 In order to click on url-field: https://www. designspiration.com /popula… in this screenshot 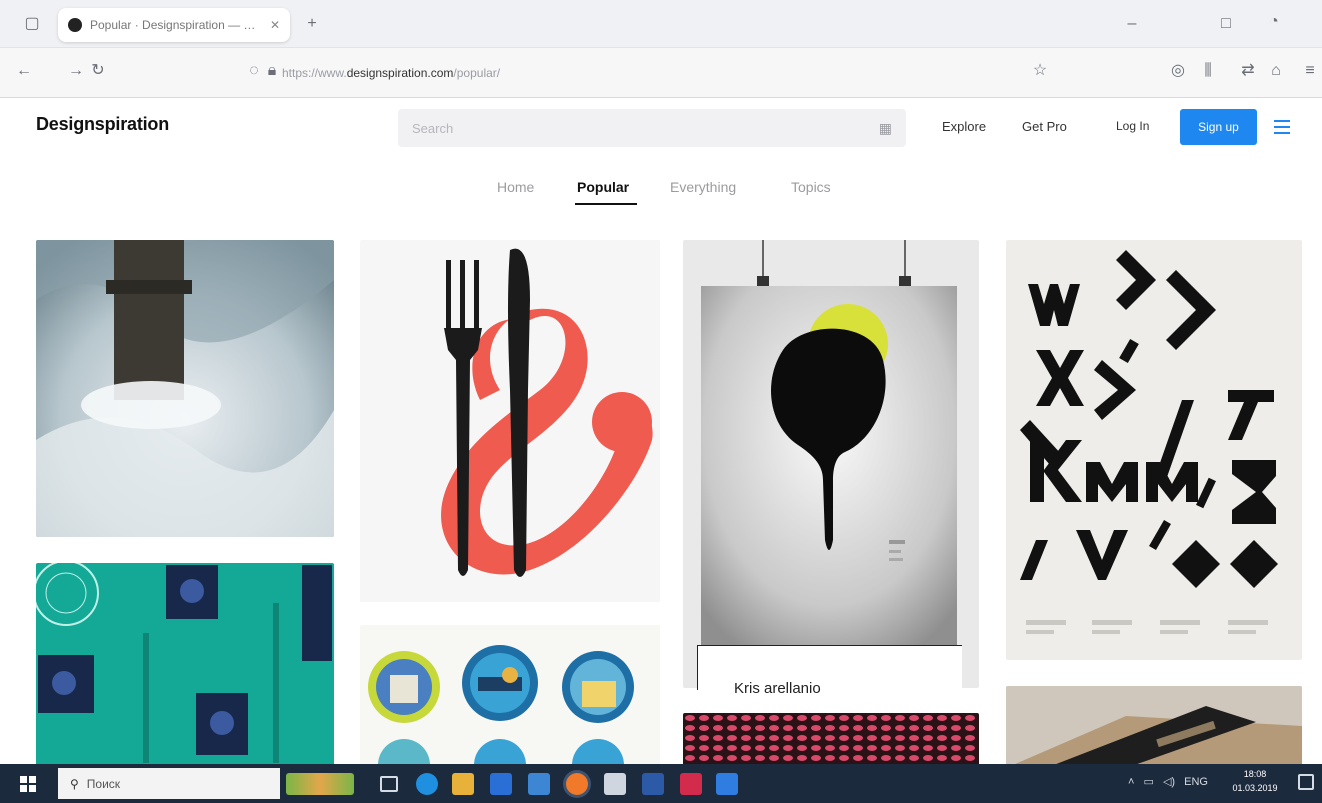, I will do `click(652, 73)`.